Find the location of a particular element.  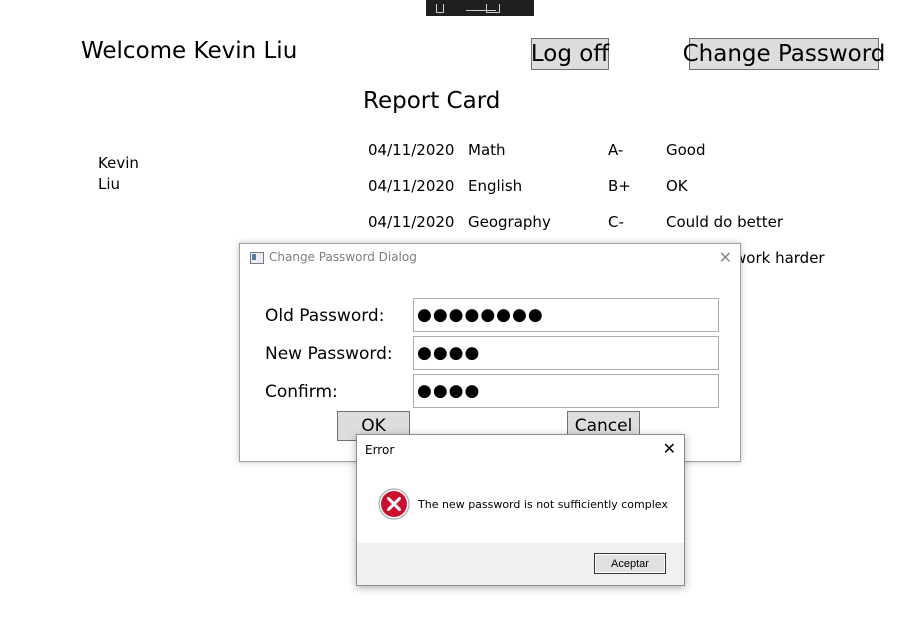

window-icon is located at coordinates (257, 258).